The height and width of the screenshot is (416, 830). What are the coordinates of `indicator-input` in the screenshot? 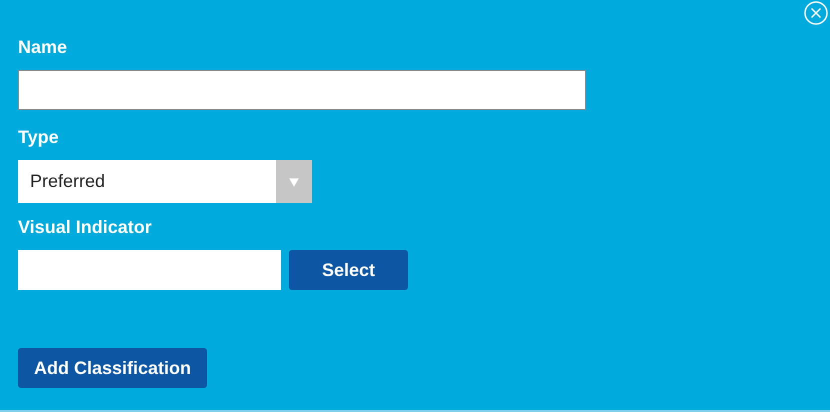 It's located at (149, 270).